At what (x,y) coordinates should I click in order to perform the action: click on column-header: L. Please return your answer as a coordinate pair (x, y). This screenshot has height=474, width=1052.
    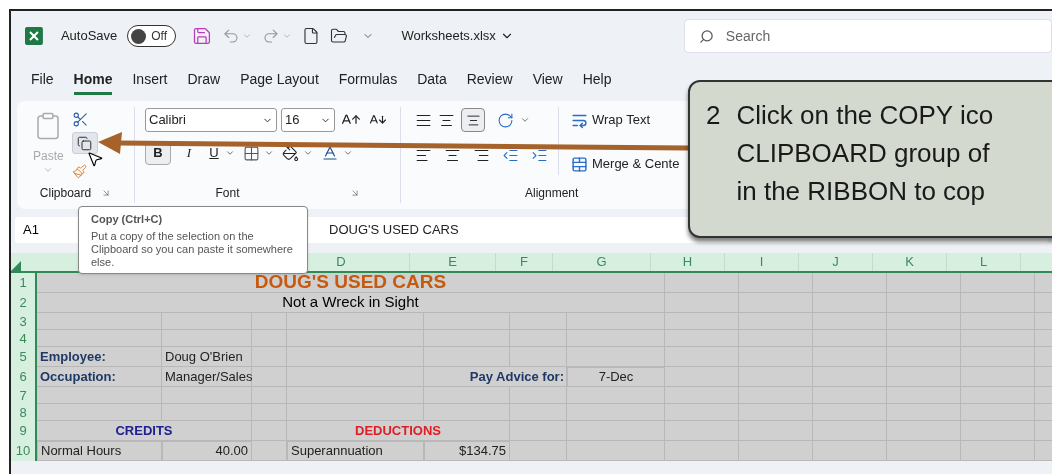
    Looking at the image, I should click on (984, 262).